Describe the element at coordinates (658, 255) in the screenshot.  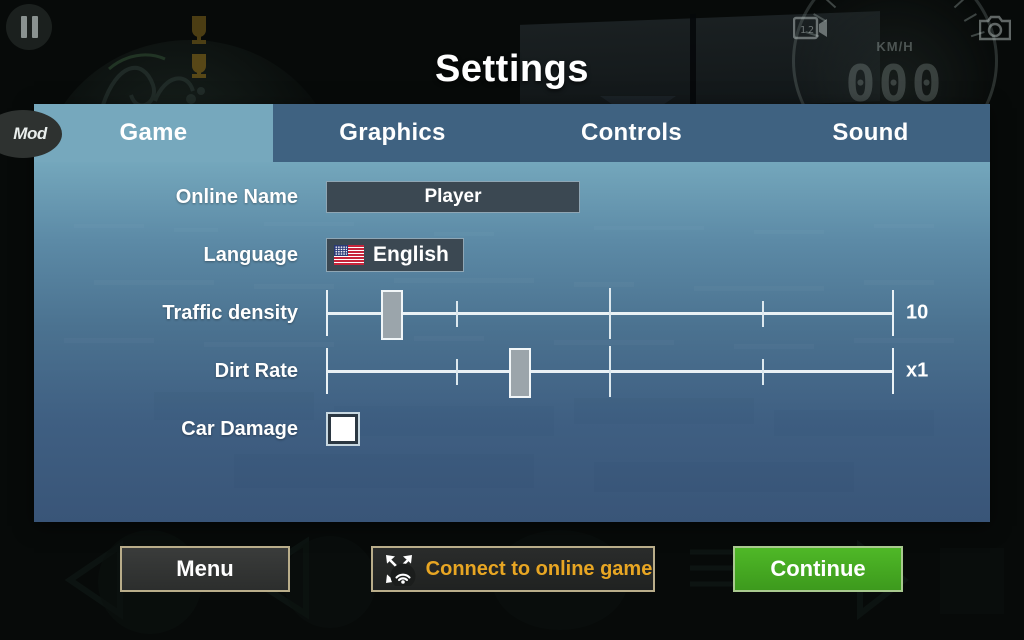
I see `language-control: English` at that location.